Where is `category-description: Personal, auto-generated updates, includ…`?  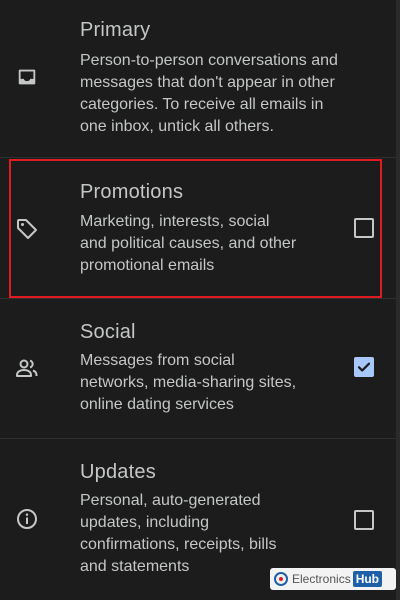
category-description: Personal, auto-generated updates, includ… is located at coordinates (178, 533).